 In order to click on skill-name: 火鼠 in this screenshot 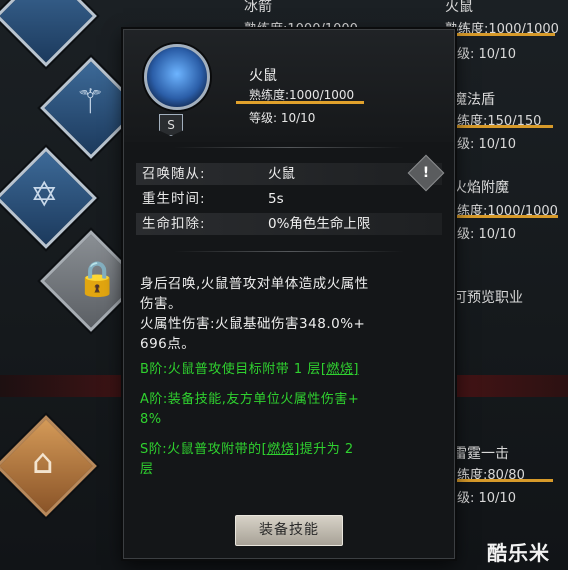, I will do `click(263, 76)`.